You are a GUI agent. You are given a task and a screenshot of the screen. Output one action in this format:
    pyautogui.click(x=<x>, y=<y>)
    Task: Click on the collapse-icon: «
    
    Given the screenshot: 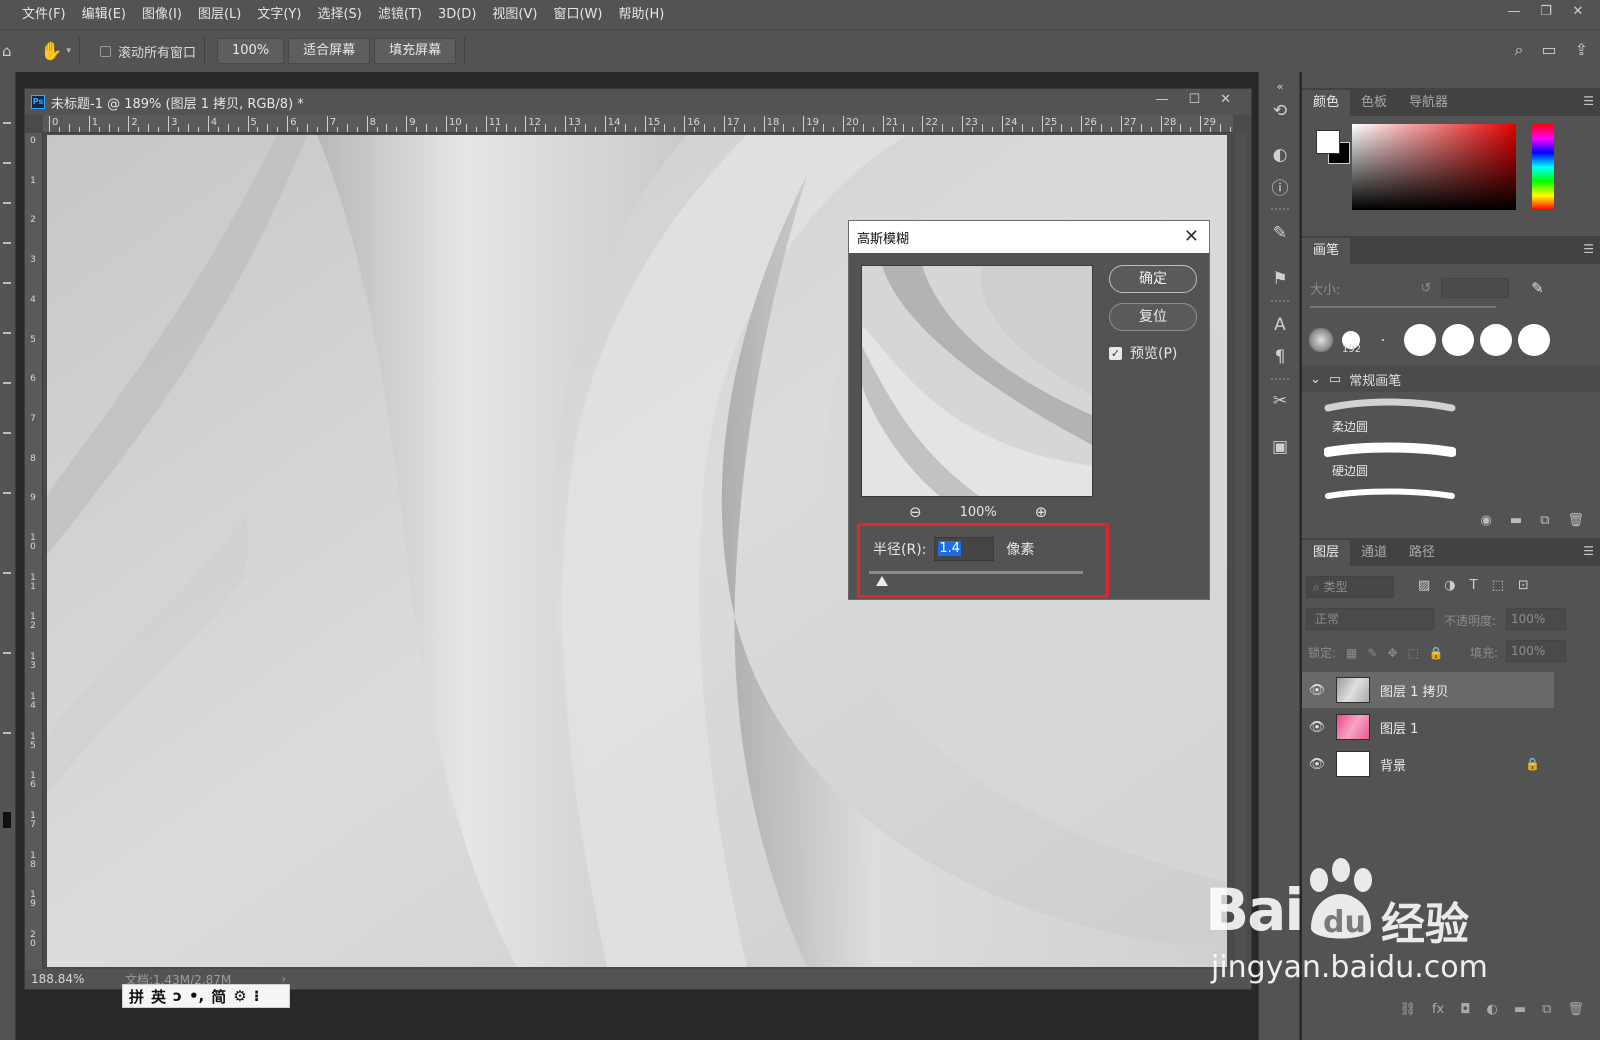 What is the action you would take?
    pyautogui.click(x=1280, y=87)
    